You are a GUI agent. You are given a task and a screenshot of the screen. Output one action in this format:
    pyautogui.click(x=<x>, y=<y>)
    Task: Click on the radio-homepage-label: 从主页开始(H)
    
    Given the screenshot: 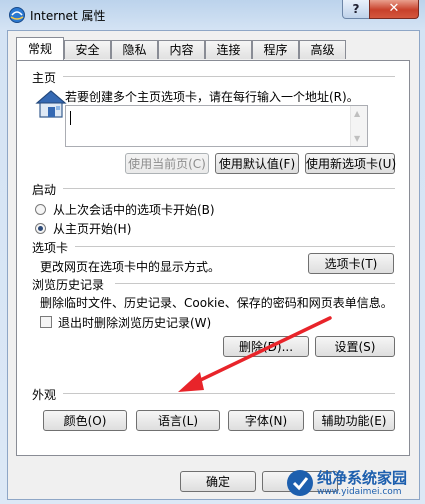 What is the action you would take?
    pyautogui.click(x=92, y=229)
    